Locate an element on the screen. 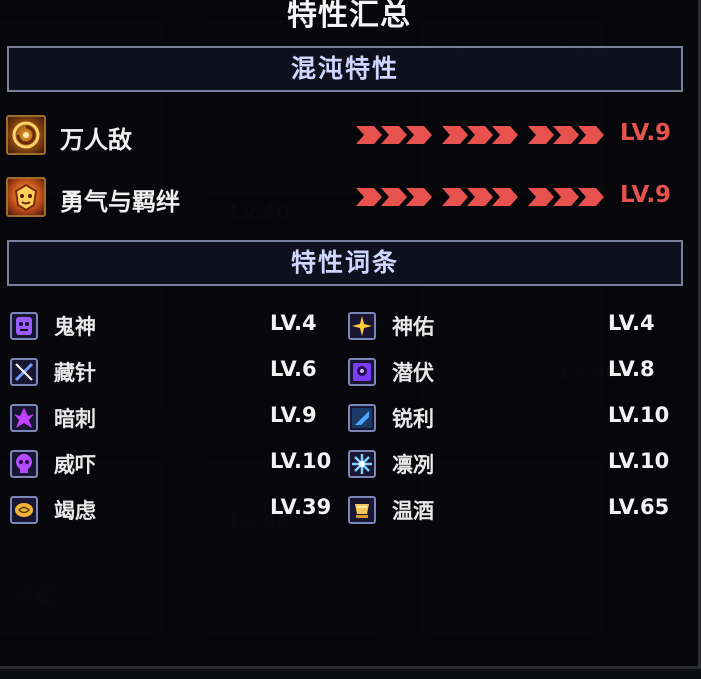 This screenshot has width=701, height=679. trait-name: 凛冽 is located at coordinates (413, 465).